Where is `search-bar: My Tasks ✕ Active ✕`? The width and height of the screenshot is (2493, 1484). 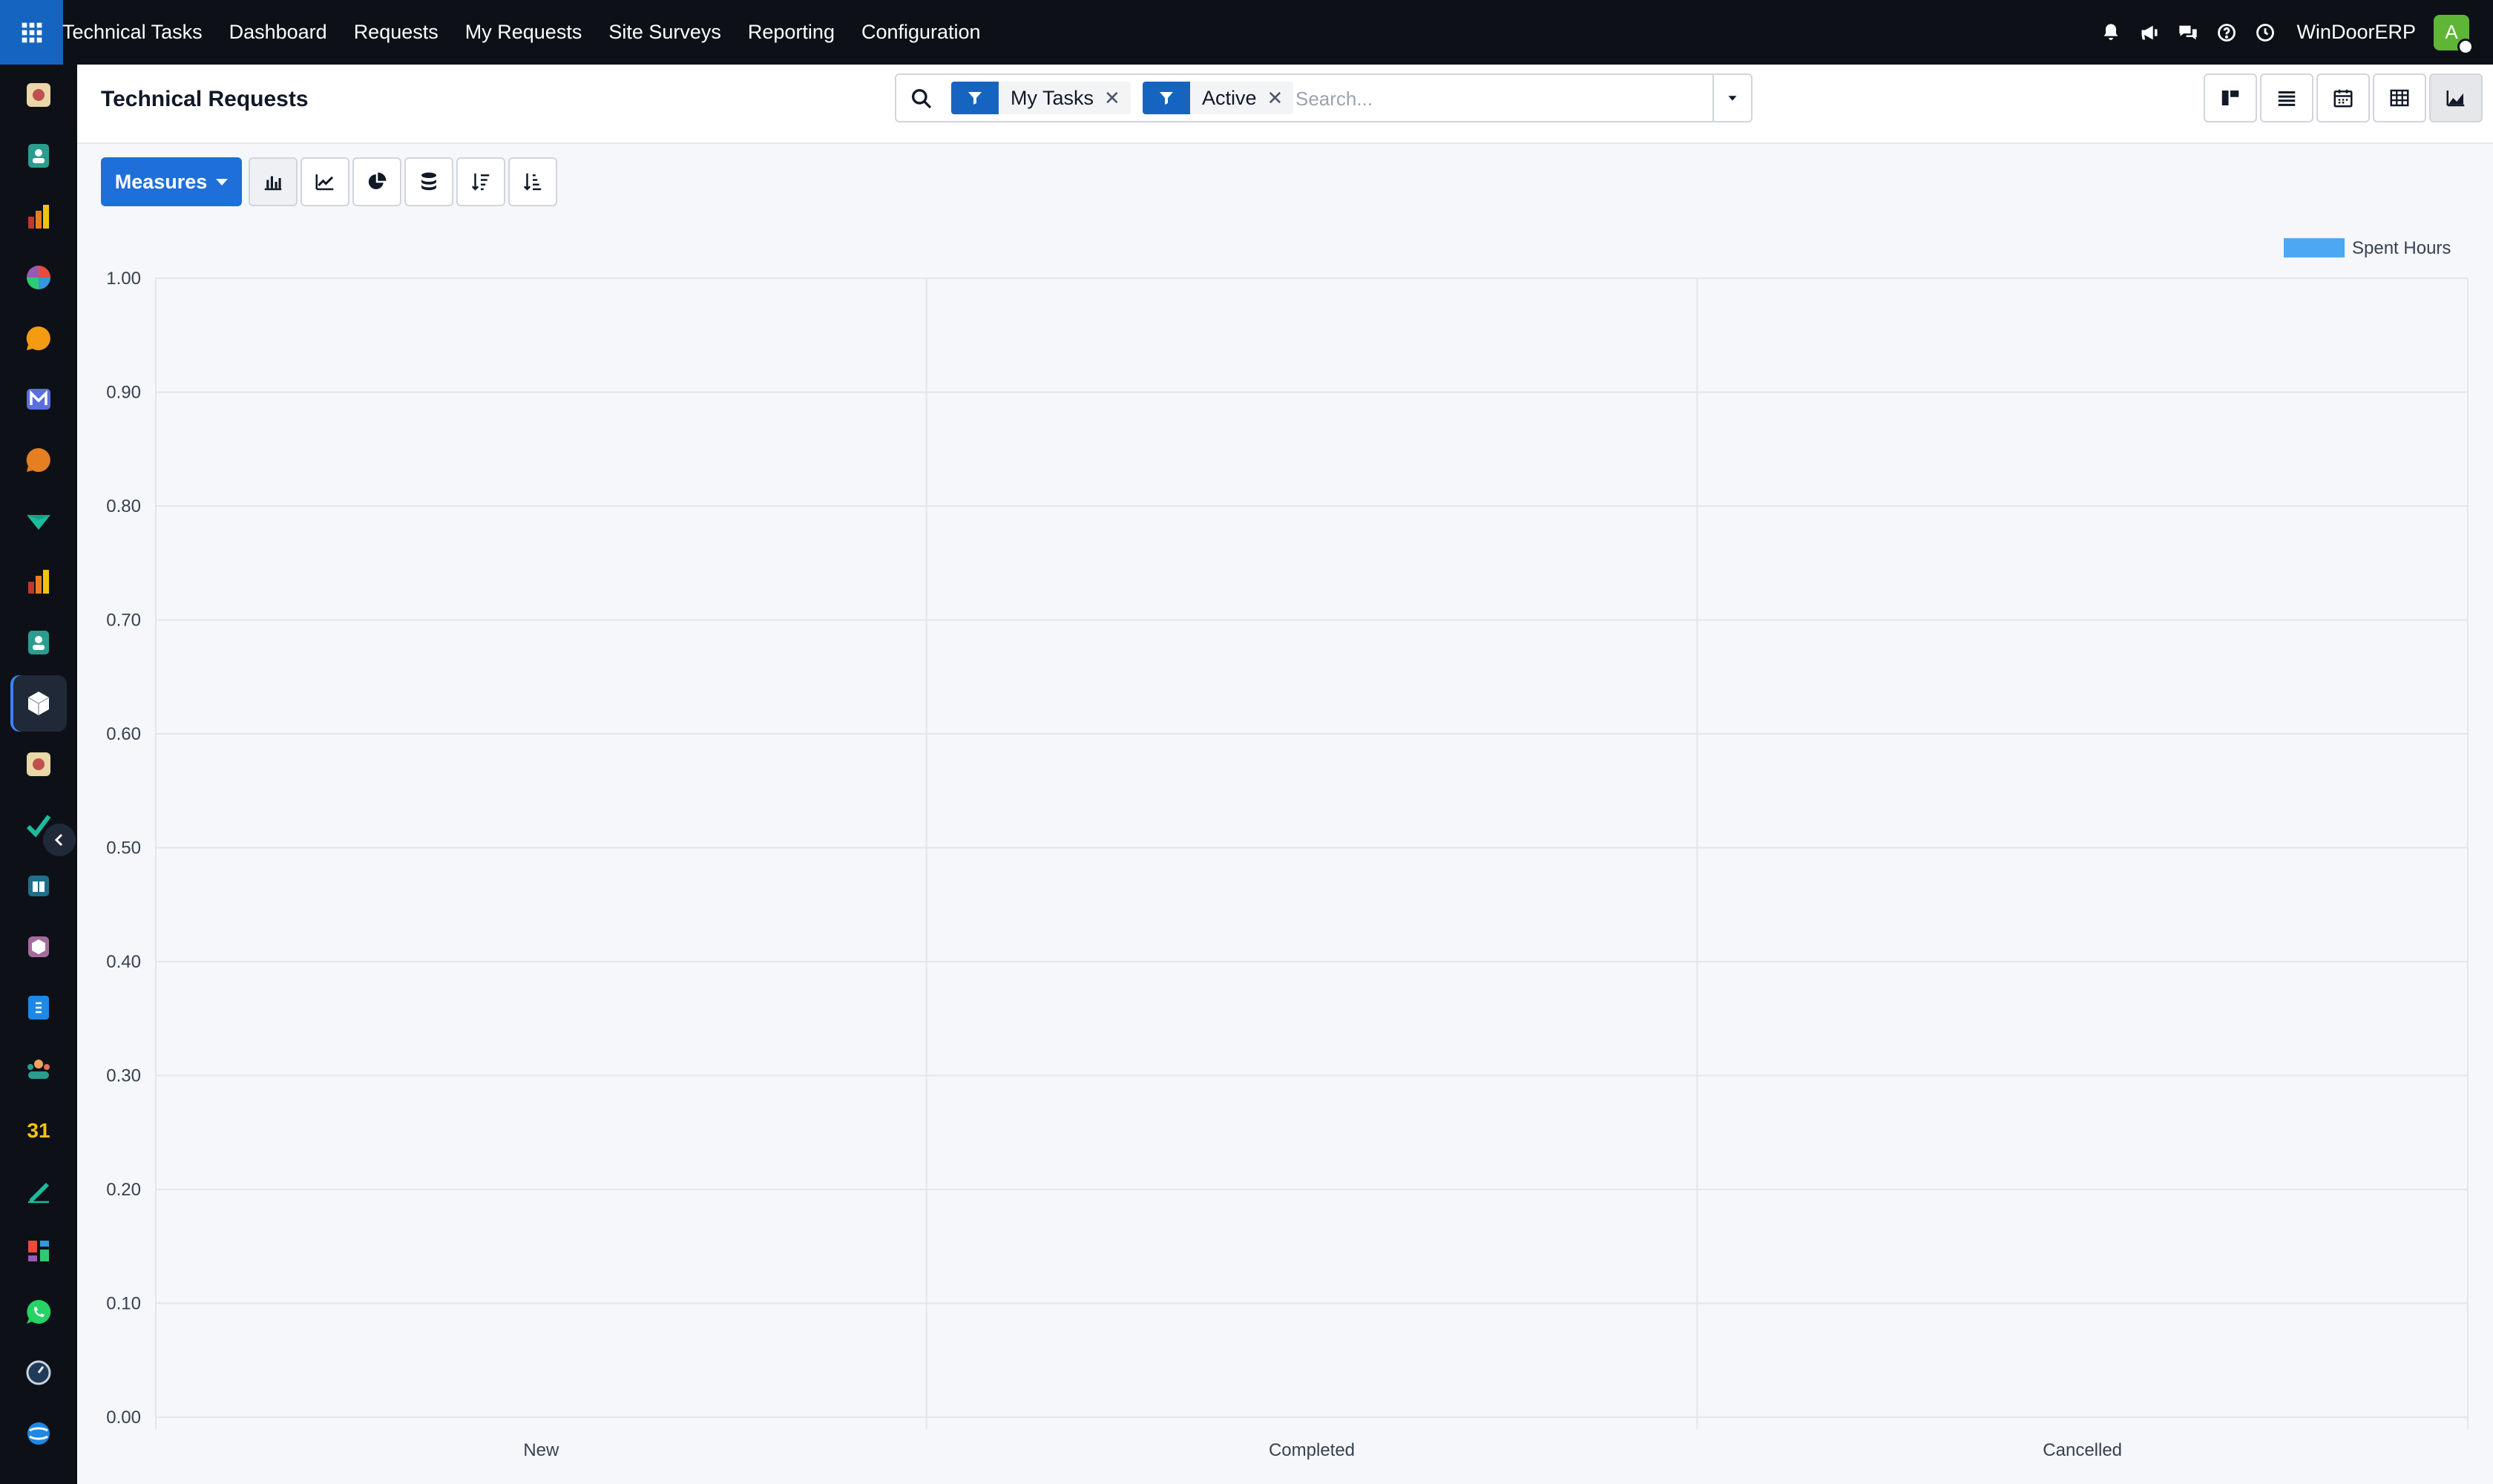 search-bar: My Tasks ✕ Active ✕ is located at coordinates (1324, 97).